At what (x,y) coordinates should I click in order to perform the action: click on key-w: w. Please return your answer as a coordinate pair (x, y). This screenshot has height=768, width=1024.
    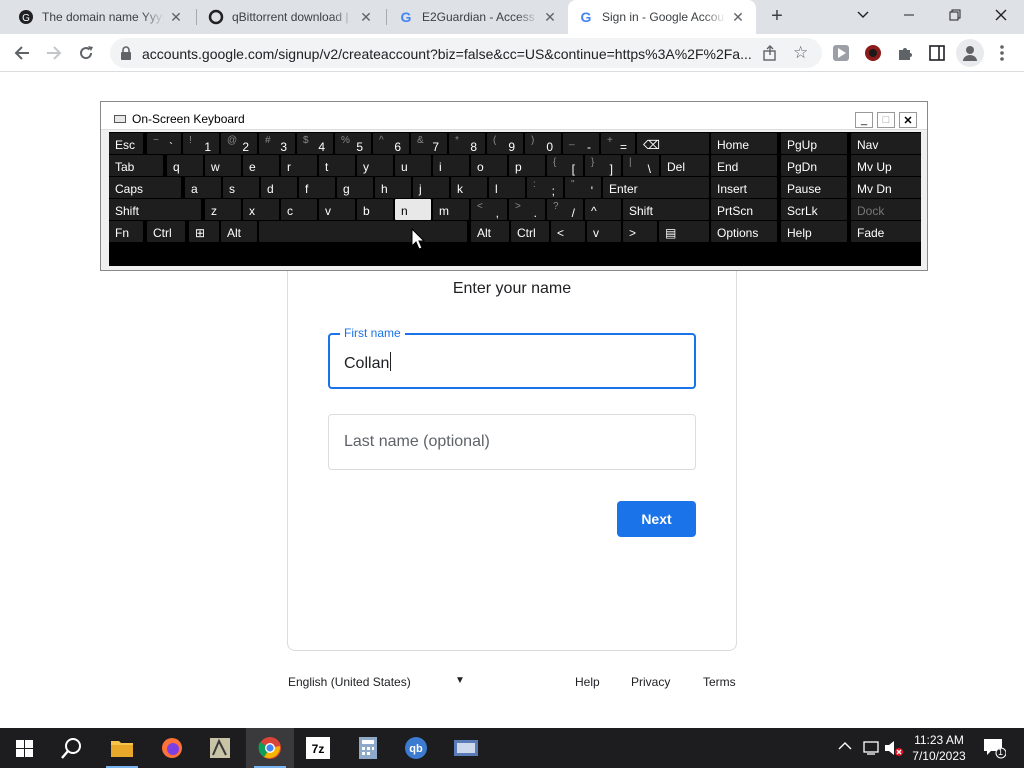
    Looking at the image, I should click on (223, 165).